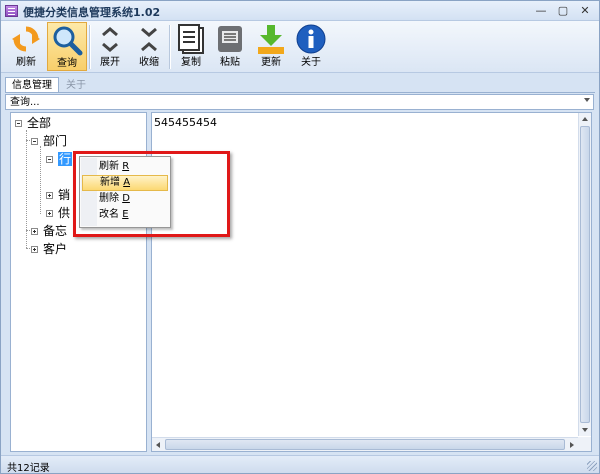  What do you see at coordinates (191, 62) in the screenshot?
I see `copy-label: 复制` at bounding box center [191, 62].